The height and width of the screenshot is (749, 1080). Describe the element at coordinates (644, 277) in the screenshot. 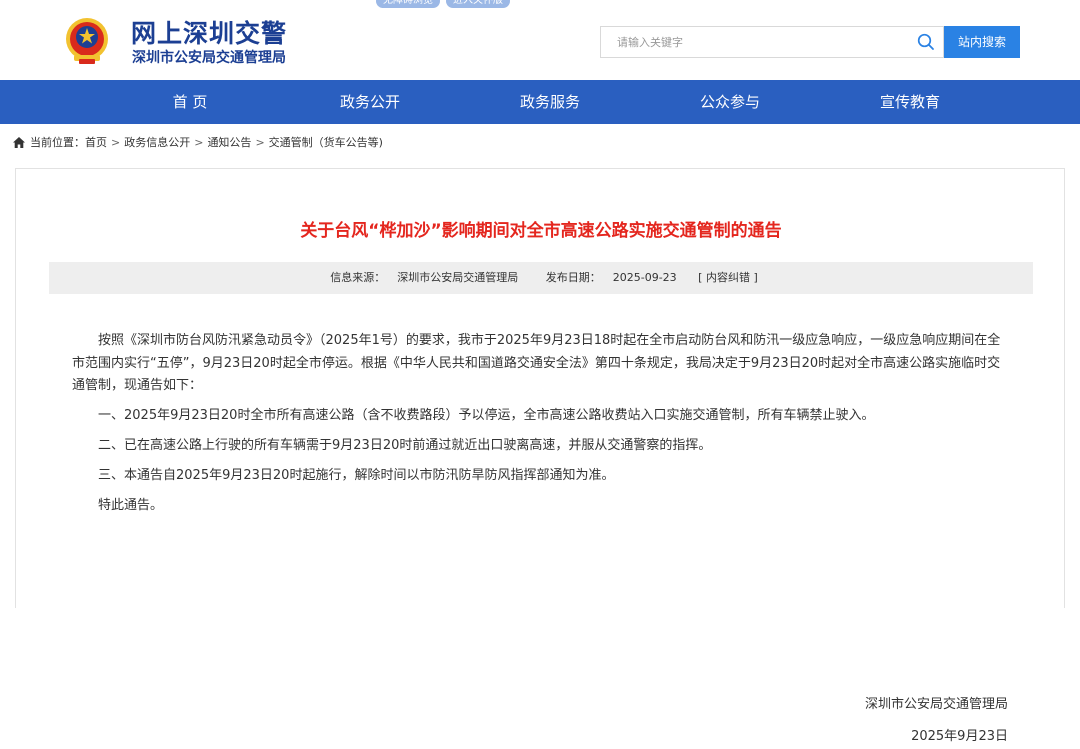

I see `meta-date-value: 2025-09-23` at that location.